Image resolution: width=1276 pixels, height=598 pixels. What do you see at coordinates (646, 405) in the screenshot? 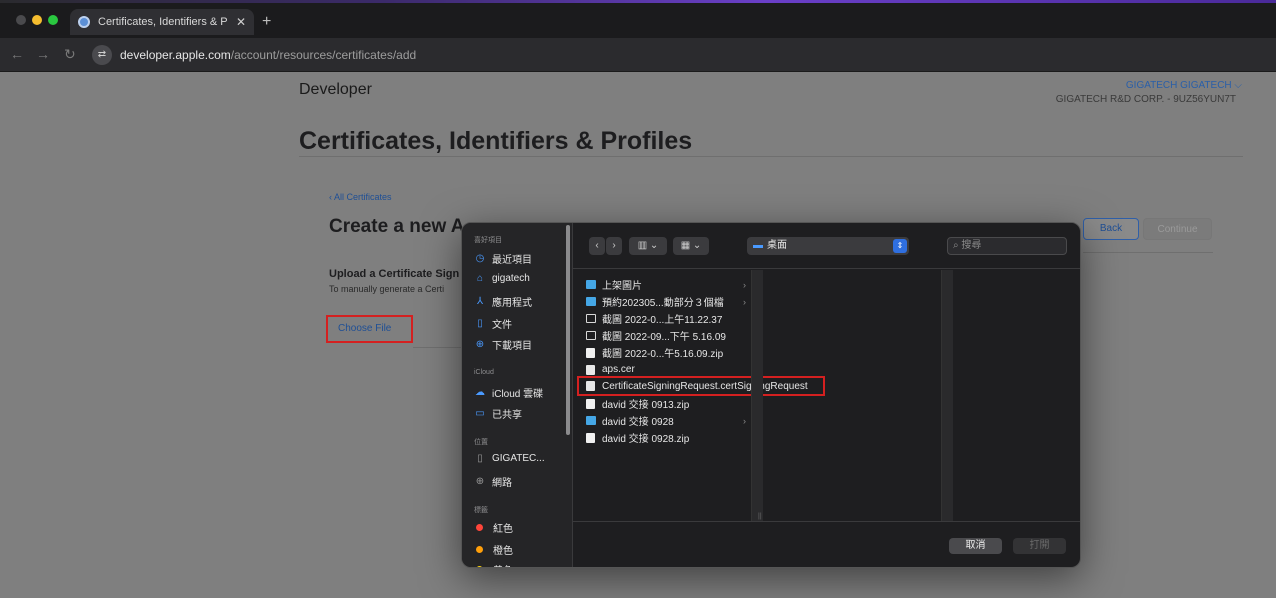
I see `file-name: david 交接 0913.zip` at bounding box center [646, 405].